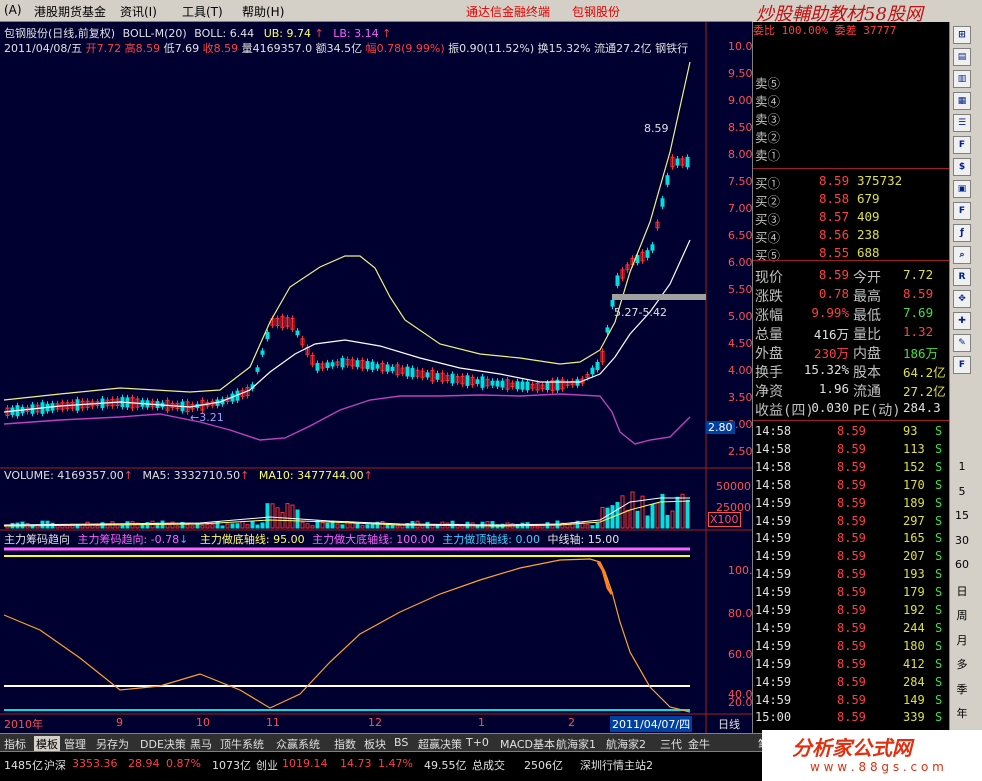 The image size is (982, 781). What do you see at coordinates (13, 10) in the screenshot?
I see `menu-a: (A)` at bounding box center [13, 10].